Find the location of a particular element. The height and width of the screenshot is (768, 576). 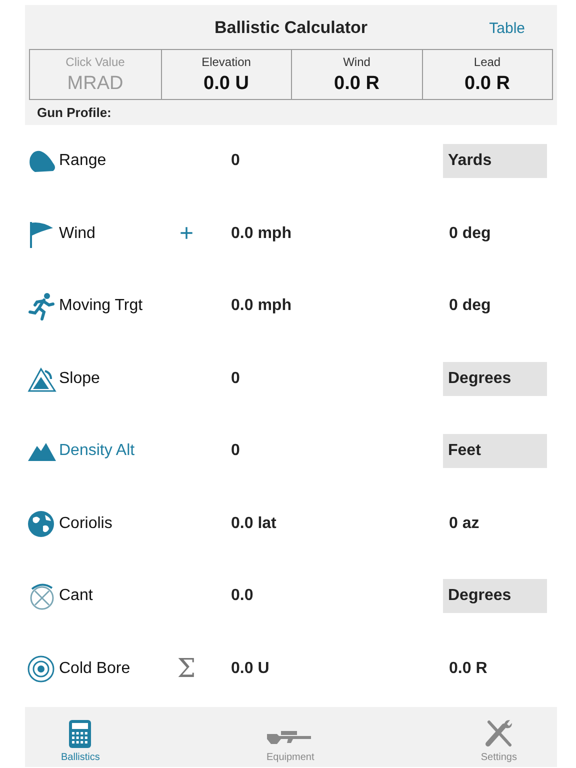

row-label: Density Alt is located at coordinates (97, 451).